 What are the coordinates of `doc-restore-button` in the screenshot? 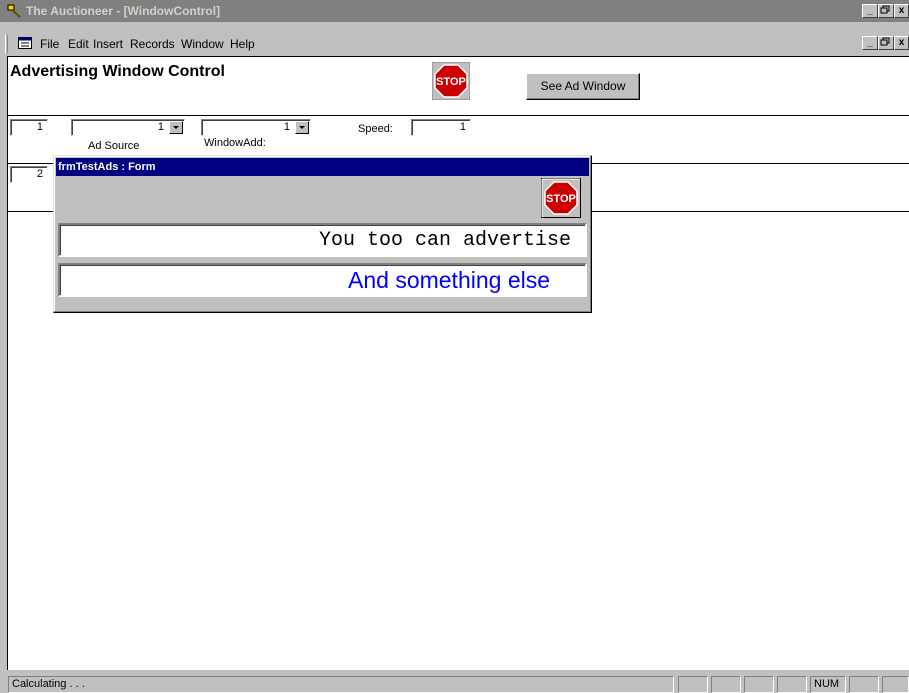 It's located at (886, 43).